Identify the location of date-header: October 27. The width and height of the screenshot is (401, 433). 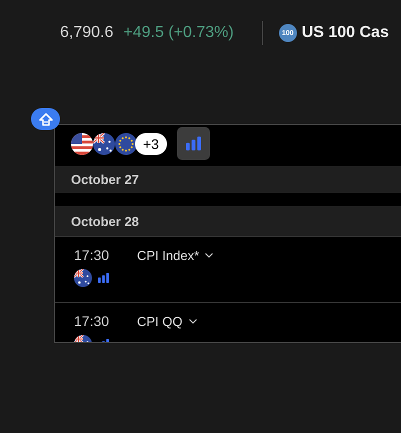
(228, 179).